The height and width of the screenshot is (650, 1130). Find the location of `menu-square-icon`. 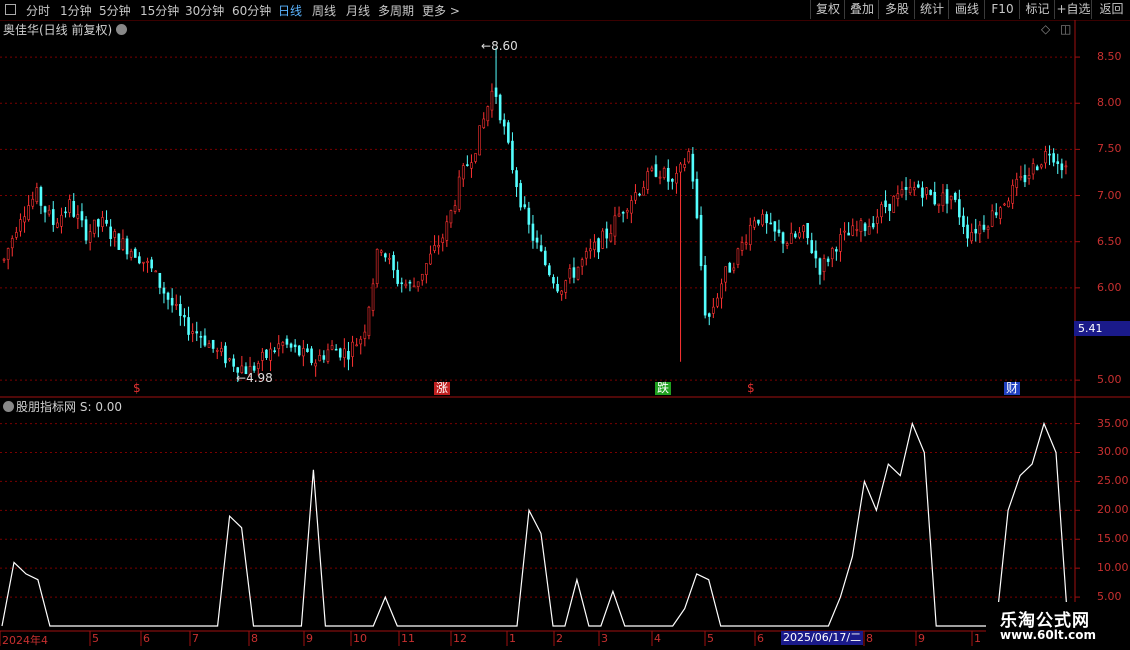

menu-square-icon is located at coordinates (10, 9).